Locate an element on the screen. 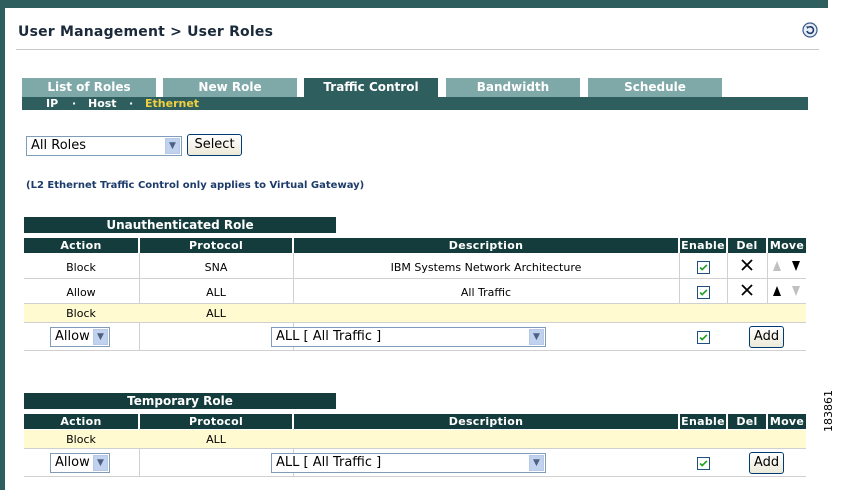  page-title: User Management > User Roles is located at coordinates (146, 32).